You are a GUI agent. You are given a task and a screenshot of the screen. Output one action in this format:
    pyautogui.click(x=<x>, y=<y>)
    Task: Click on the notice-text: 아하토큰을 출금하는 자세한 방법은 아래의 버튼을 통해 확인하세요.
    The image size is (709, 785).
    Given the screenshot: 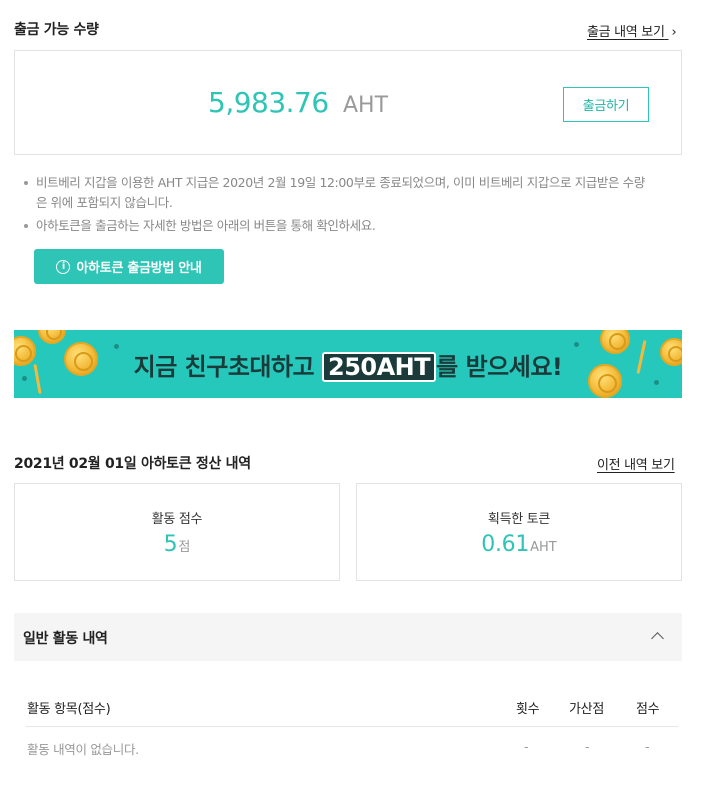 What is the action you would take?
    pyautogui.click(x=206, y=225)
    